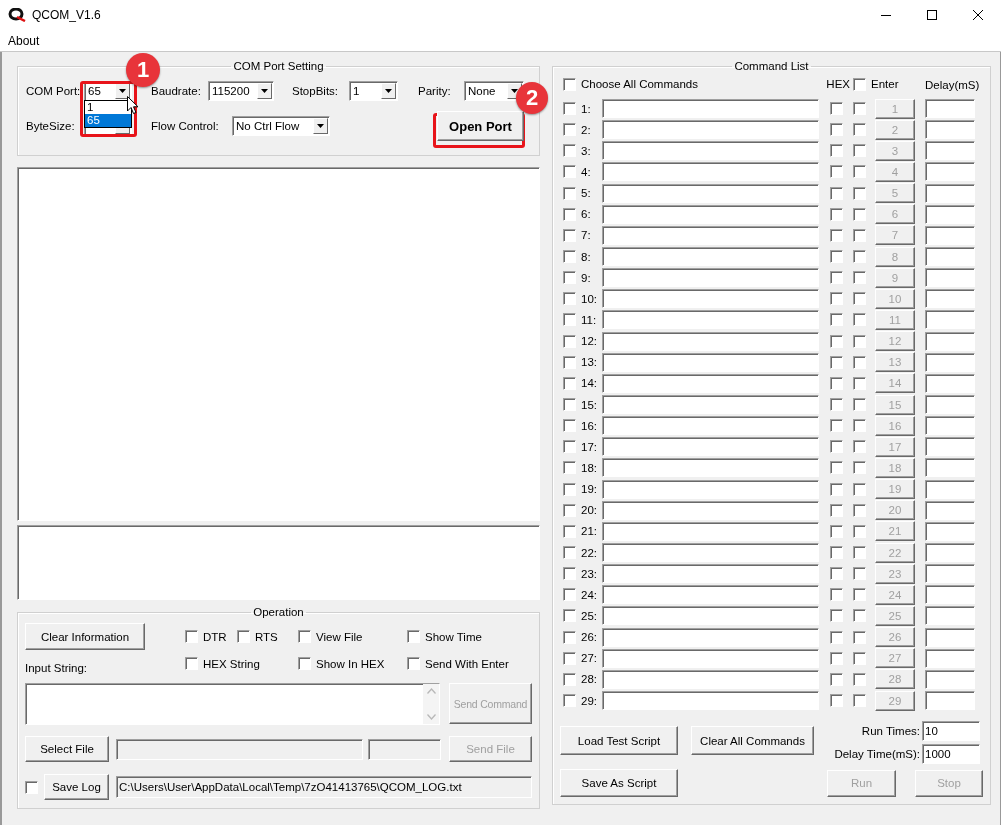 The image size is (1001, 825). I want to click on button: Load Test Script, so click(619, 741).